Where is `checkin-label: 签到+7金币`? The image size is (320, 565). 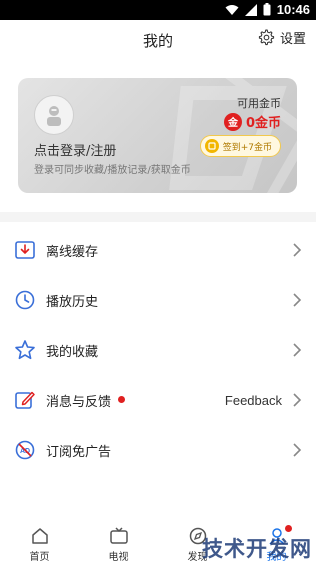
checkin-label: 签到+7金币 is located at coordinates (247, 147).